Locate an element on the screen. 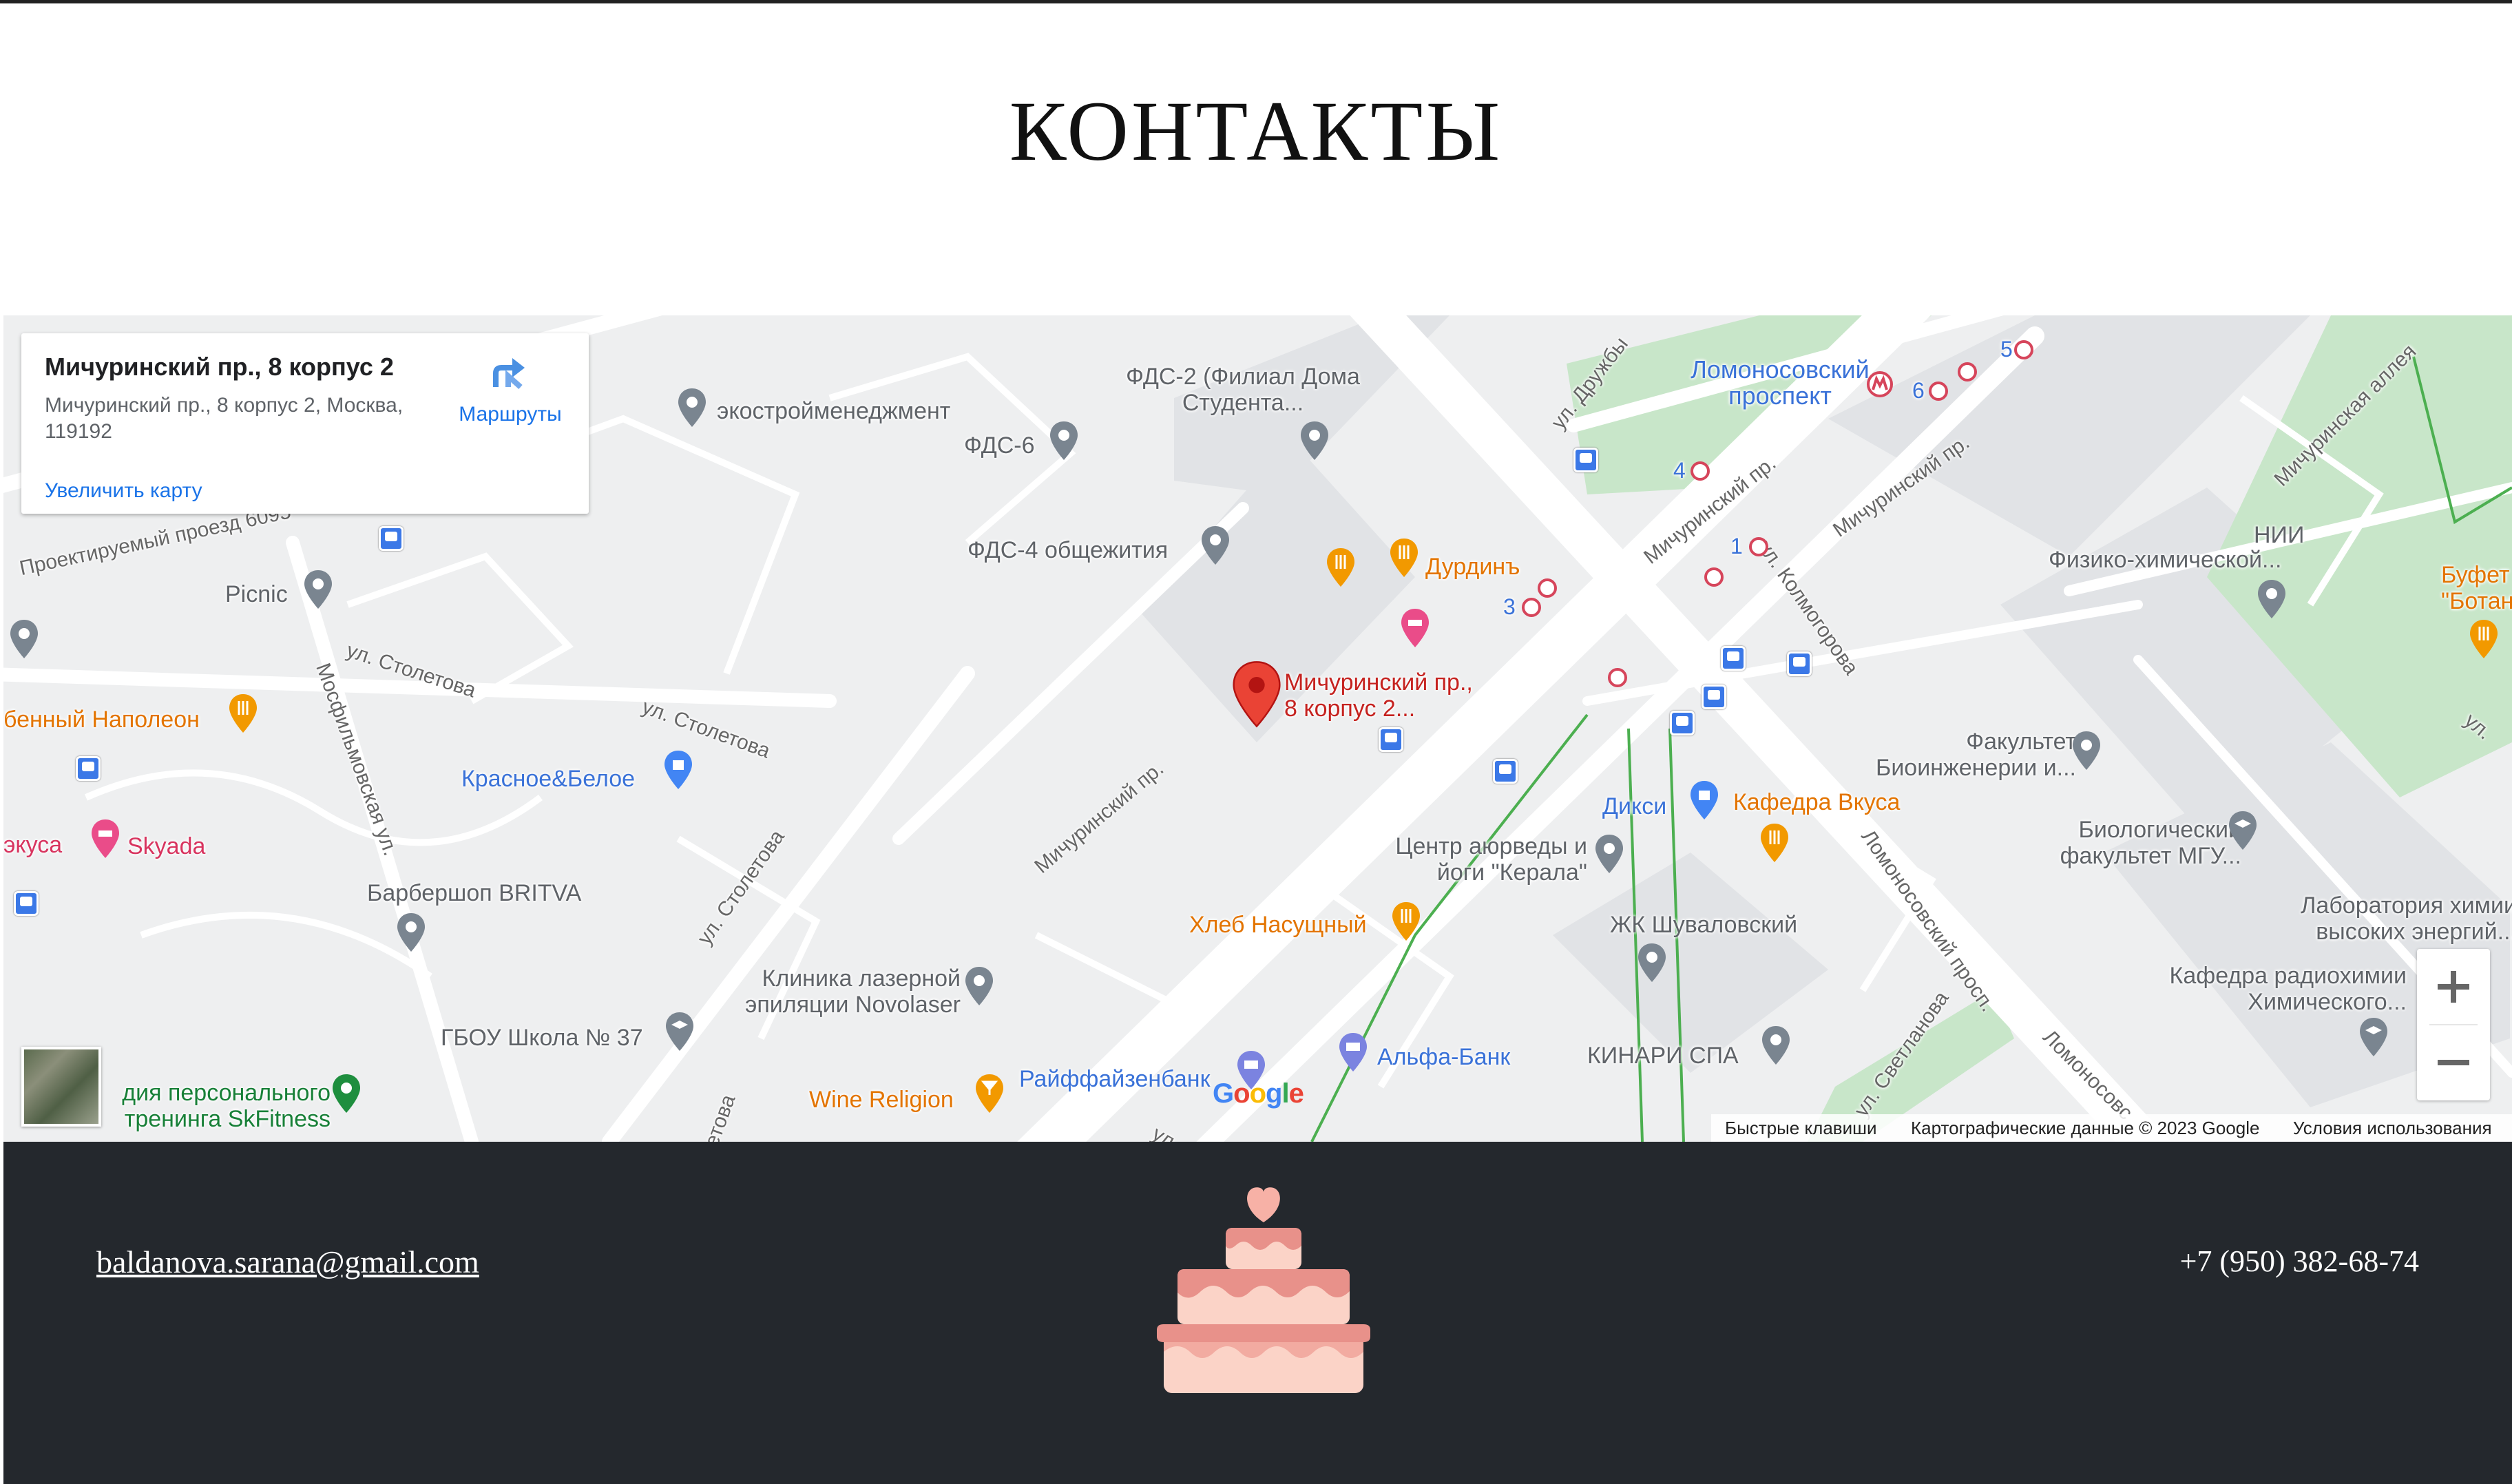  map-label-bufet: Буфет "Ботан is located at coordinates (2476, 588).